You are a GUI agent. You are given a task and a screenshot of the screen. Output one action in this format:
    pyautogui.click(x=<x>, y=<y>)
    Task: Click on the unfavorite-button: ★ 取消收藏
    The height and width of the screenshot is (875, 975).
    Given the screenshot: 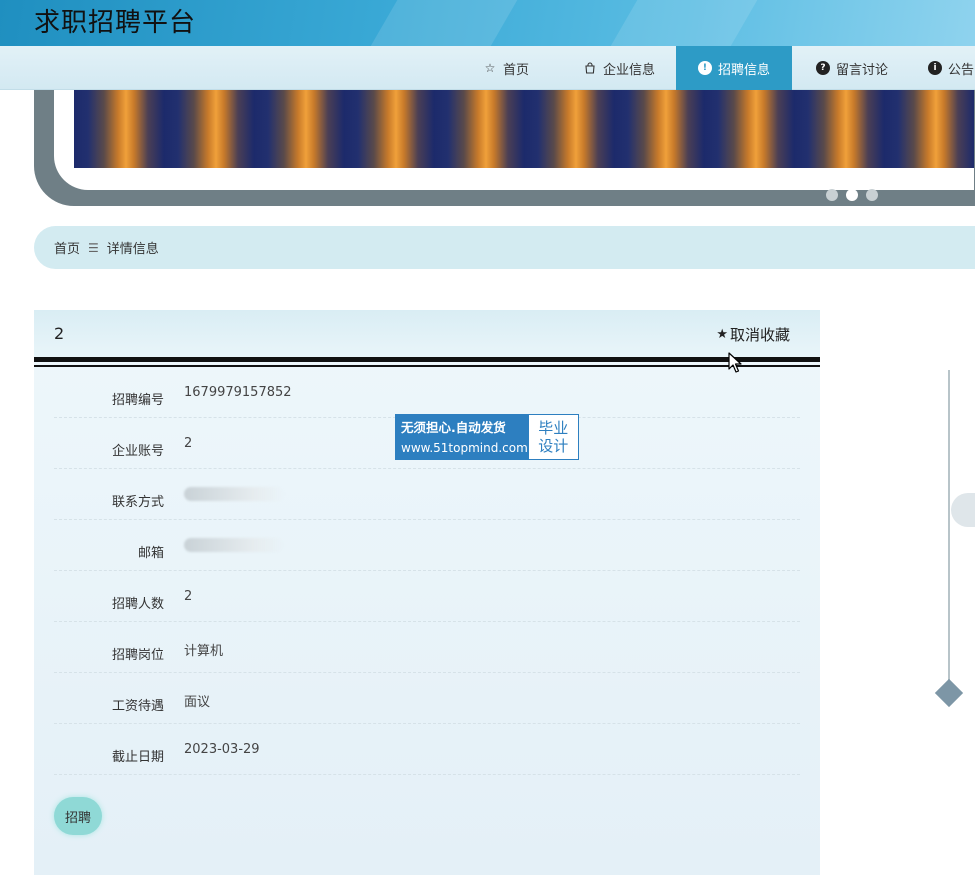 What is the action you would take?
    pyautogui.click(x=753, y=334)
    